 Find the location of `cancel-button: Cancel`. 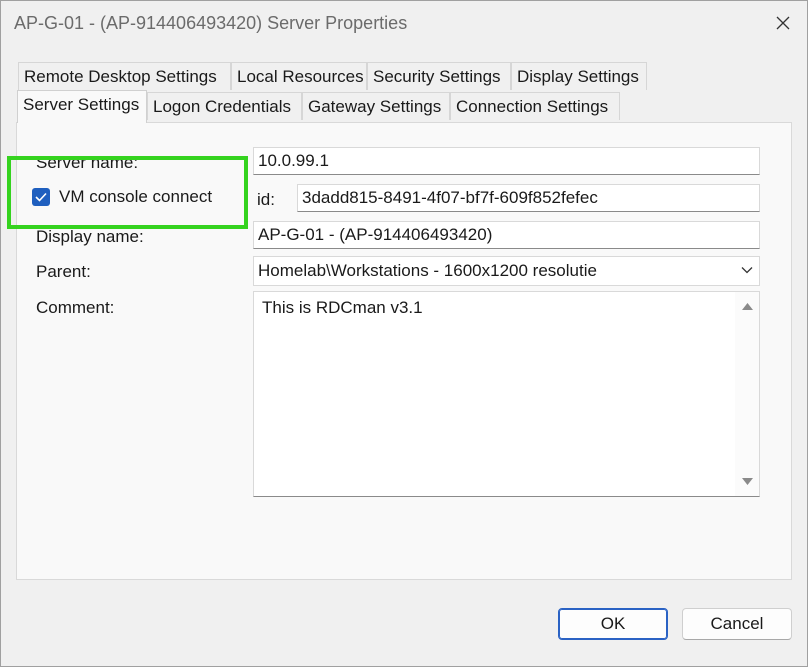

cancel-button: Cancel is located at coordinates (737, 624).